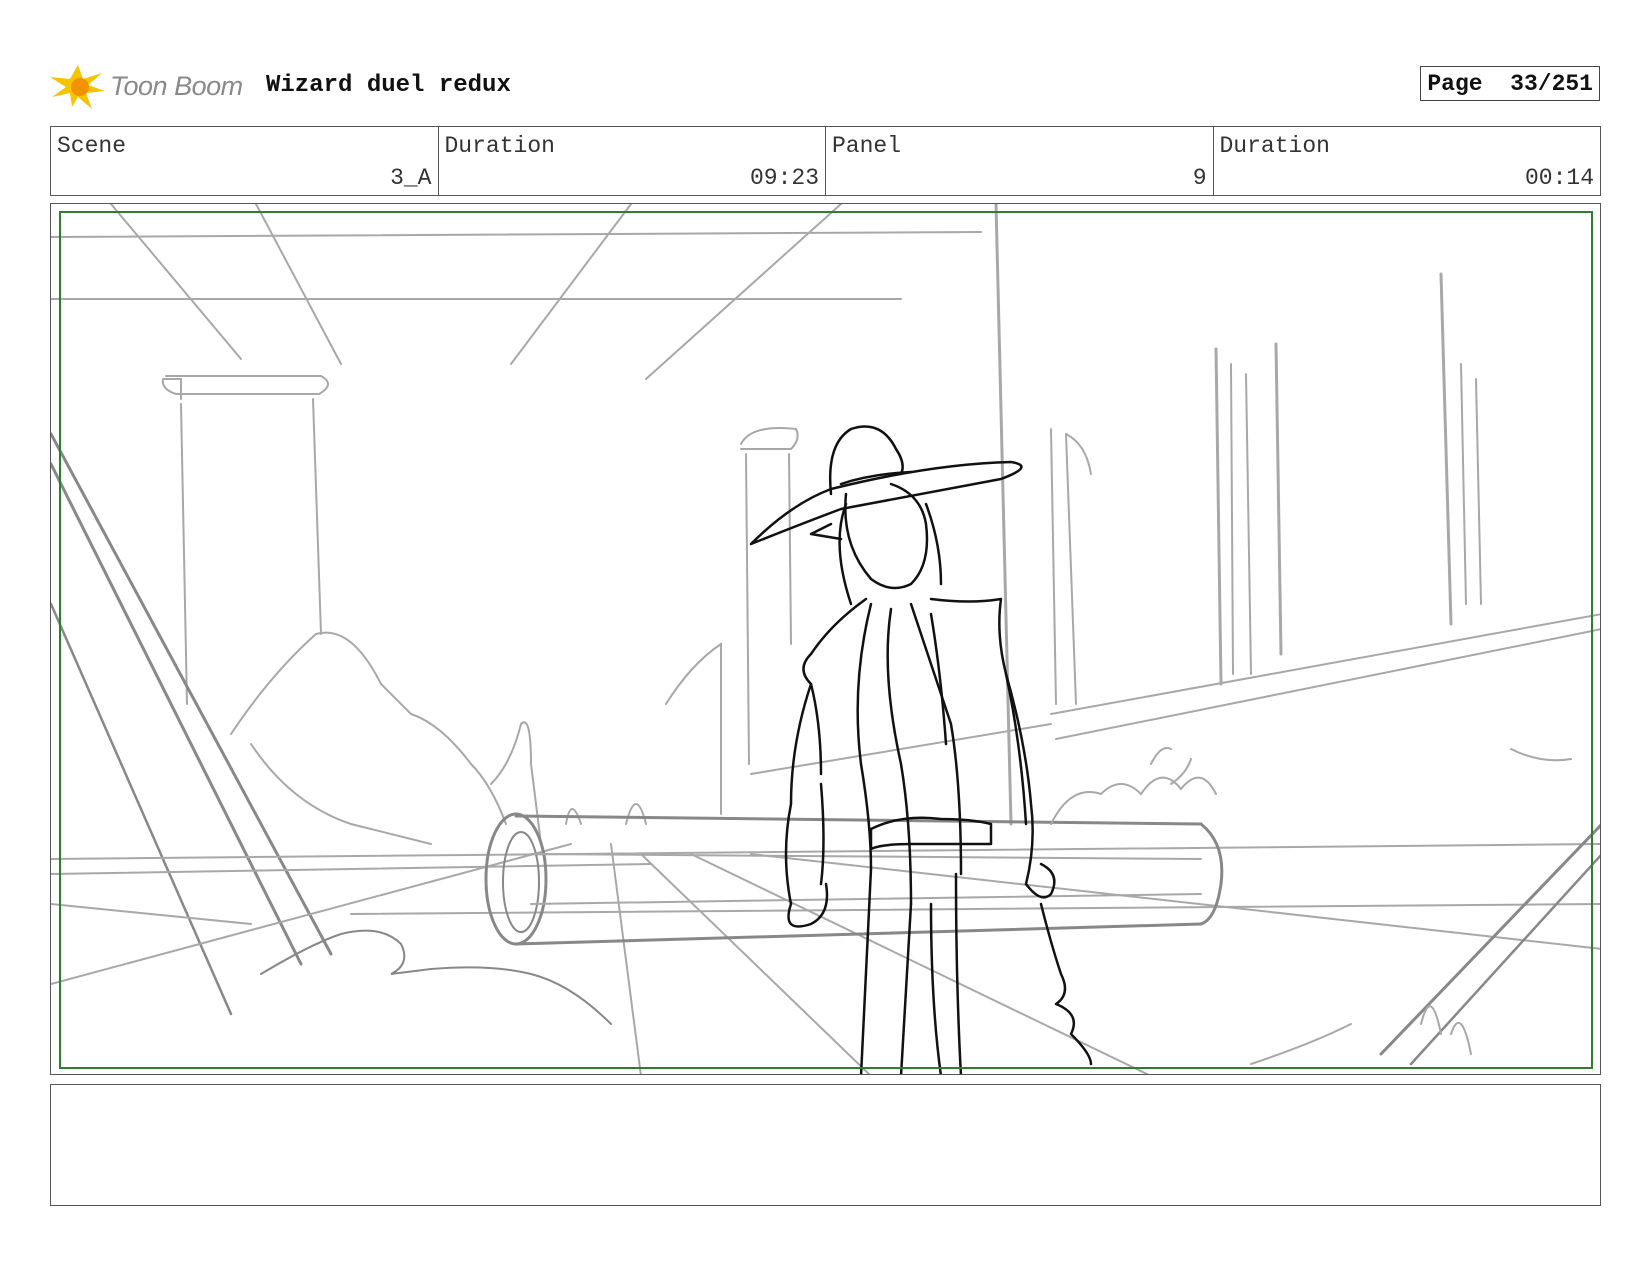 The height and width of the screenshot is (1276, 1648). Describe the element at coordinates (825, 1145) in the screenshot. I see `panel-notes` at that location.